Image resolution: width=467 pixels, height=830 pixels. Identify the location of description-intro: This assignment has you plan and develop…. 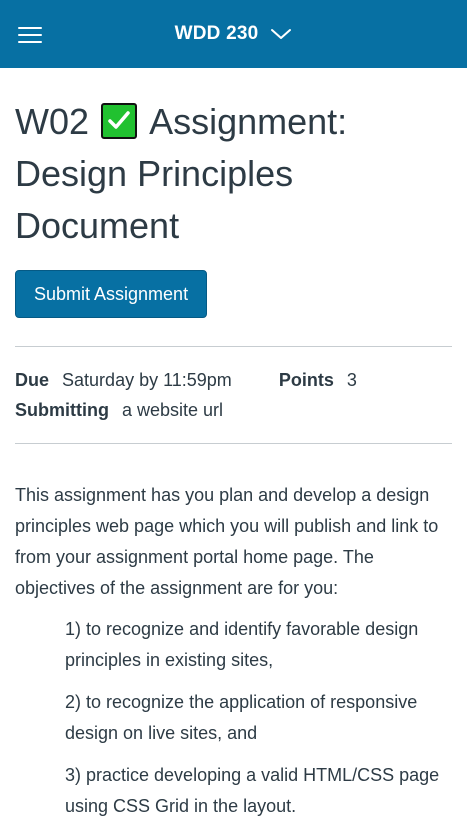
(227, 541).